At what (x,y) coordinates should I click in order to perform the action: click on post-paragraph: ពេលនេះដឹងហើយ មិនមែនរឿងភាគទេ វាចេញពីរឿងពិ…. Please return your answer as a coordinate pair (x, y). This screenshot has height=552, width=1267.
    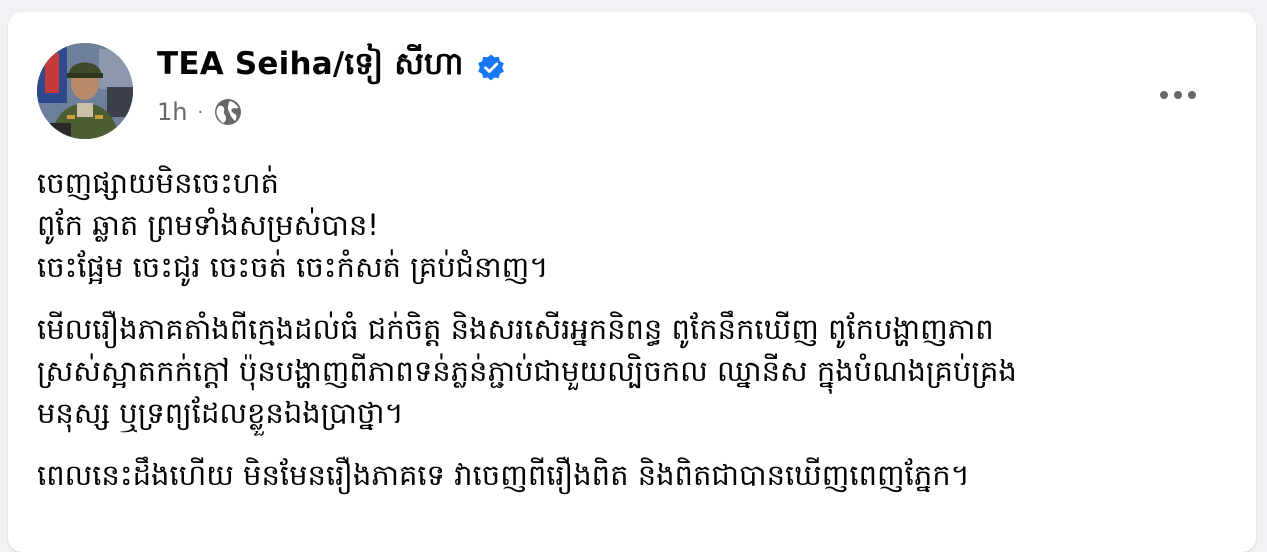
    Looking at the image, I should click on (631, 475).